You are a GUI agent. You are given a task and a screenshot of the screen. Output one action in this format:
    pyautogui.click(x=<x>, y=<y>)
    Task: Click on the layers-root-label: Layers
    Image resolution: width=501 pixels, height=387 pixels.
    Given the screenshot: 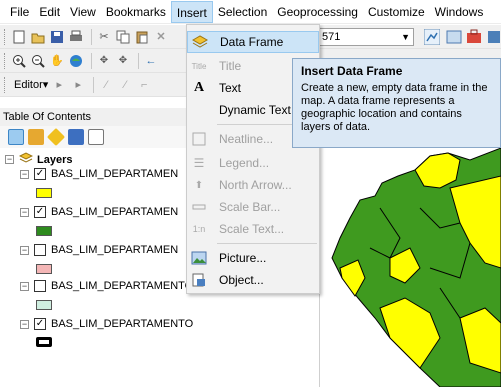 What is the action you would take?
    pyautogui.click(x=55, y=159)
    